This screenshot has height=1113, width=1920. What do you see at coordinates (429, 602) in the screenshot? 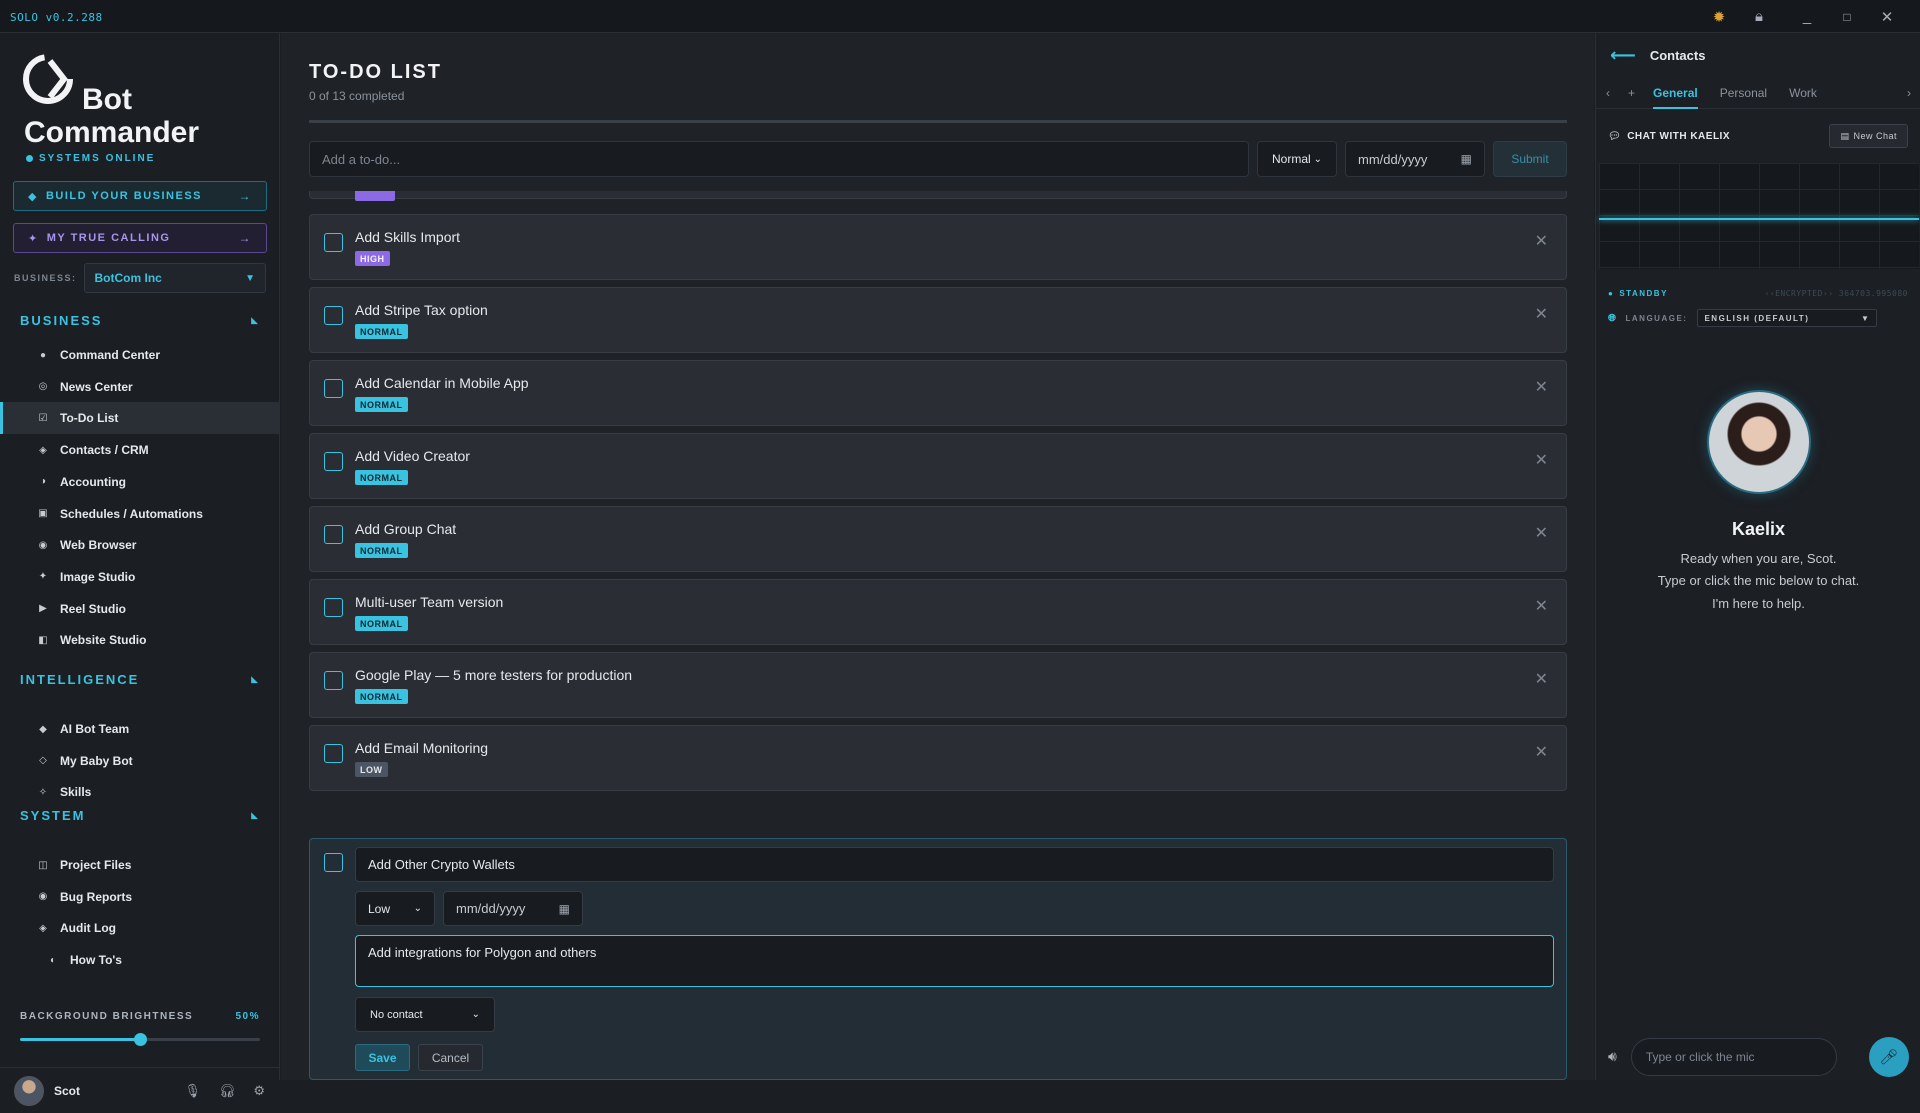
I see `todo-text: Multi-user Team version` at bounding box center [429, 602].